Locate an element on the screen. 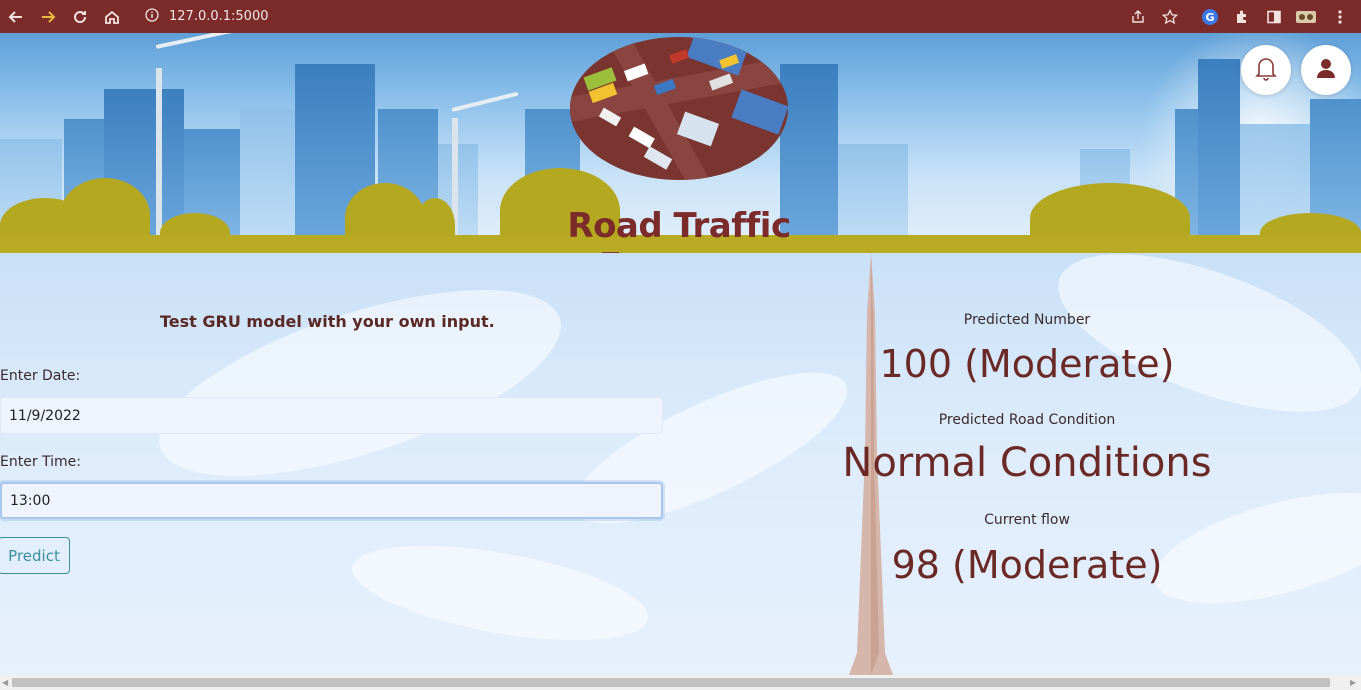 The width and height of the screenshot is (1361, 690). home-icon is located at coordinates (112, 16).